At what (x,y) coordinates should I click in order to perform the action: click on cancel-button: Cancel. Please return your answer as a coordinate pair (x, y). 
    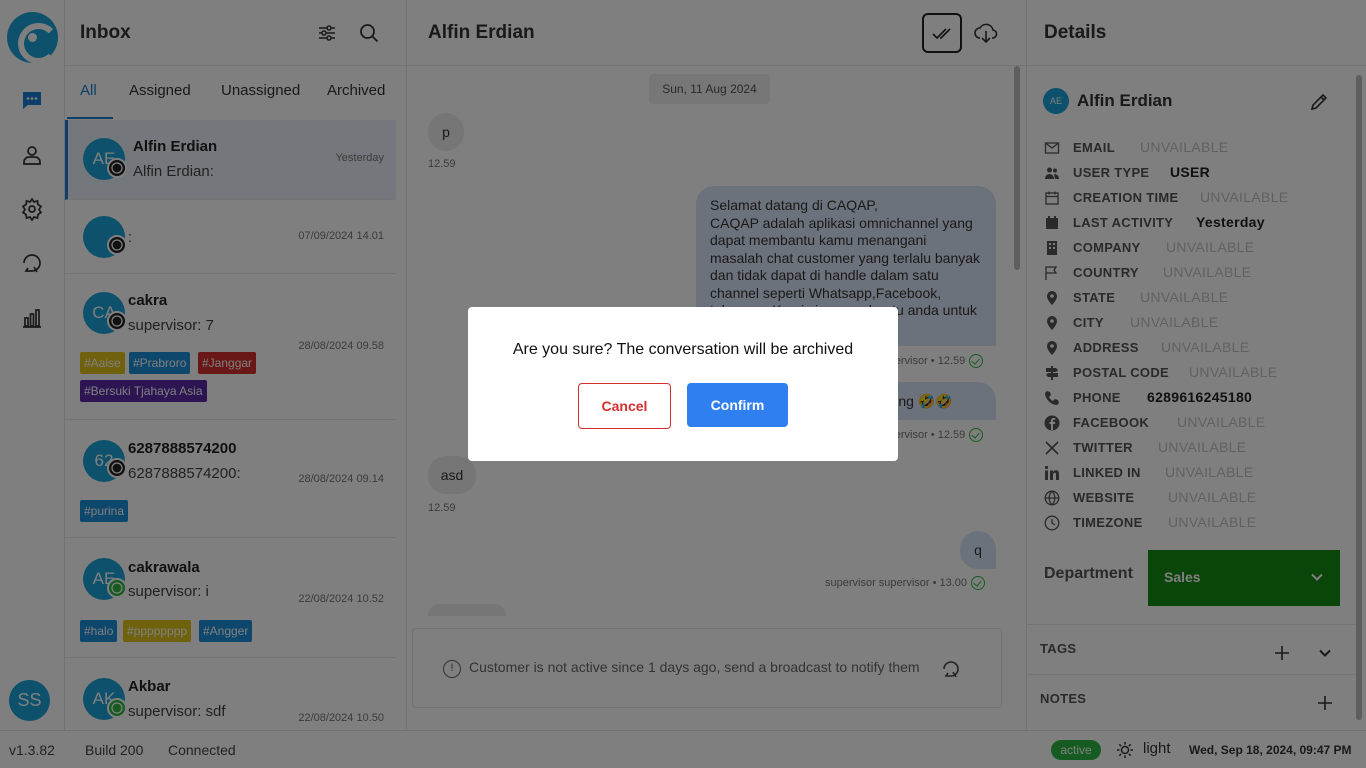
    Looking at the image, I should click on (624, 406).